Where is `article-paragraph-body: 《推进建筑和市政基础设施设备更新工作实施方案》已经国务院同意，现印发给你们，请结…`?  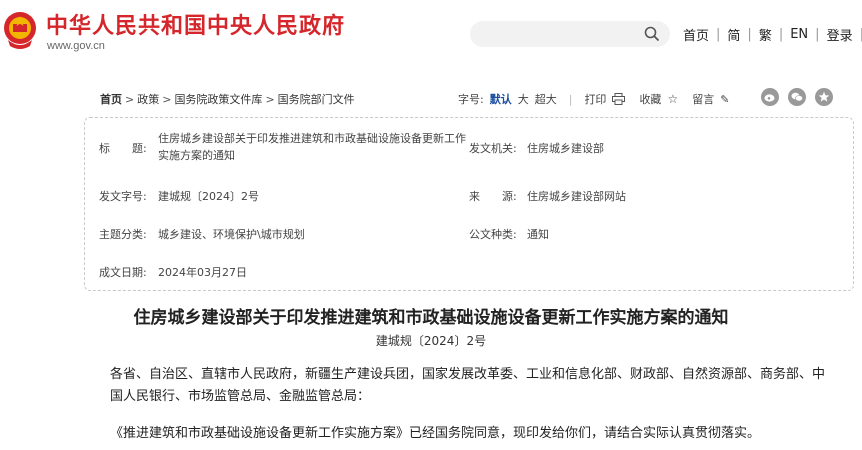 article-paragraph-body: 《推进建筑和市政基础设施设备更新工作实施方案》已经国务院同意，现印发给你们，请结… is located at coordinates (435, 433).